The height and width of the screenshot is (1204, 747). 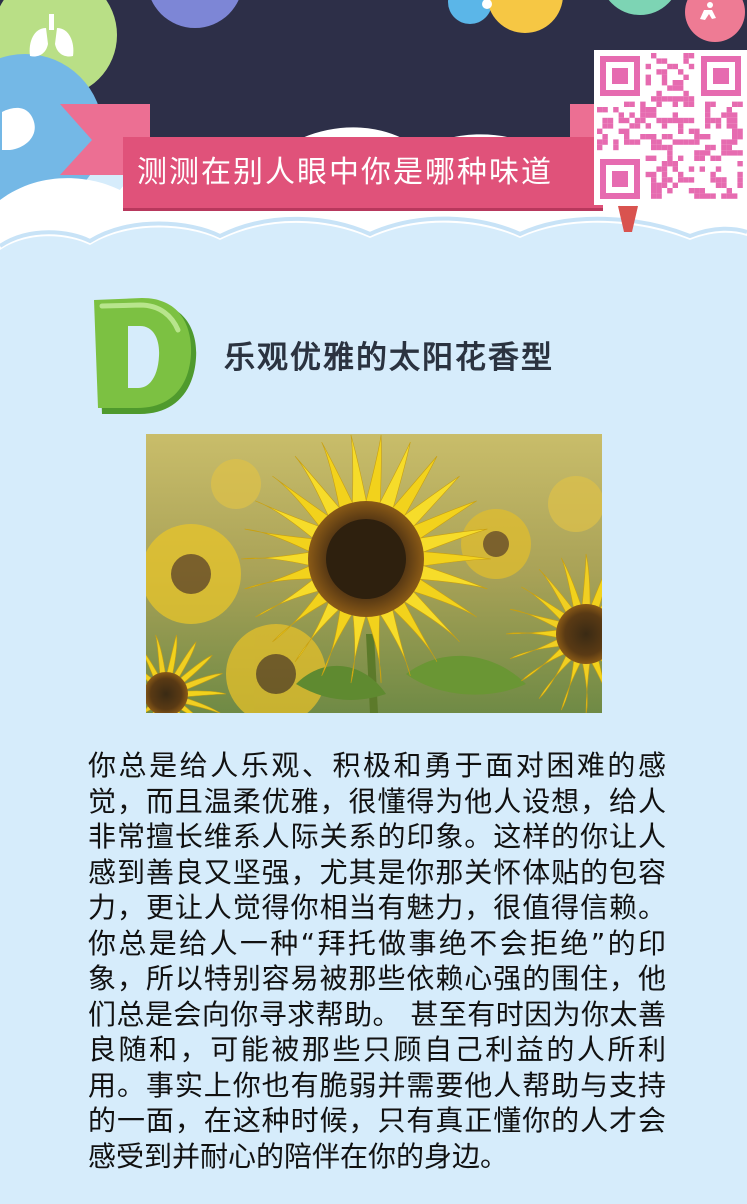 I want to click on sunflower-photo, so click(x=374, y=573).